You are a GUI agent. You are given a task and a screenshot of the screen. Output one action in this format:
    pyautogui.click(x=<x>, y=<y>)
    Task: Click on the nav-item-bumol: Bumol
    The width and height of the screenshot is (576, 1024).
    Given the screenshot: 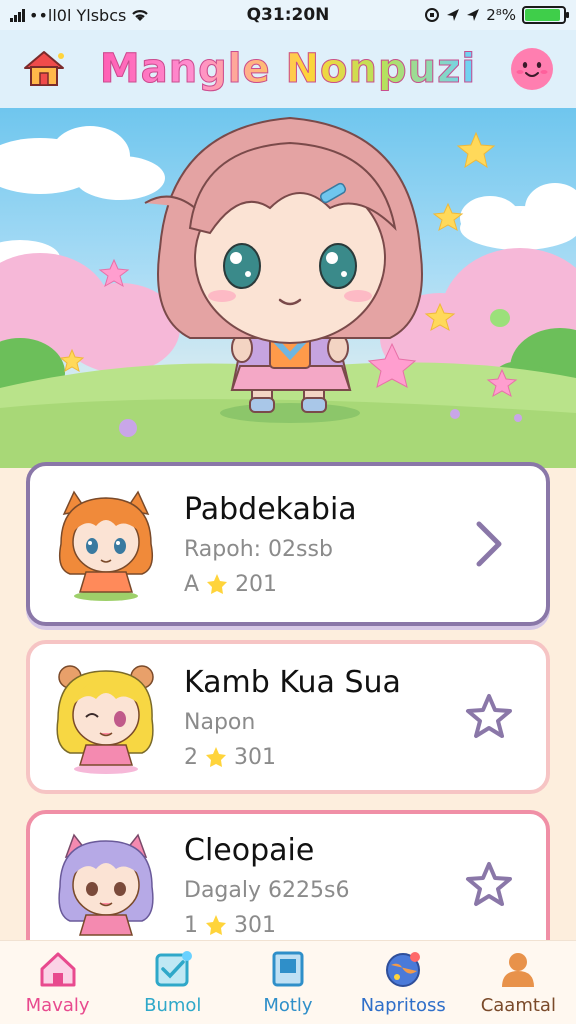 What is the action you would take?
    pyautogui.click(x=173, y=982)
    